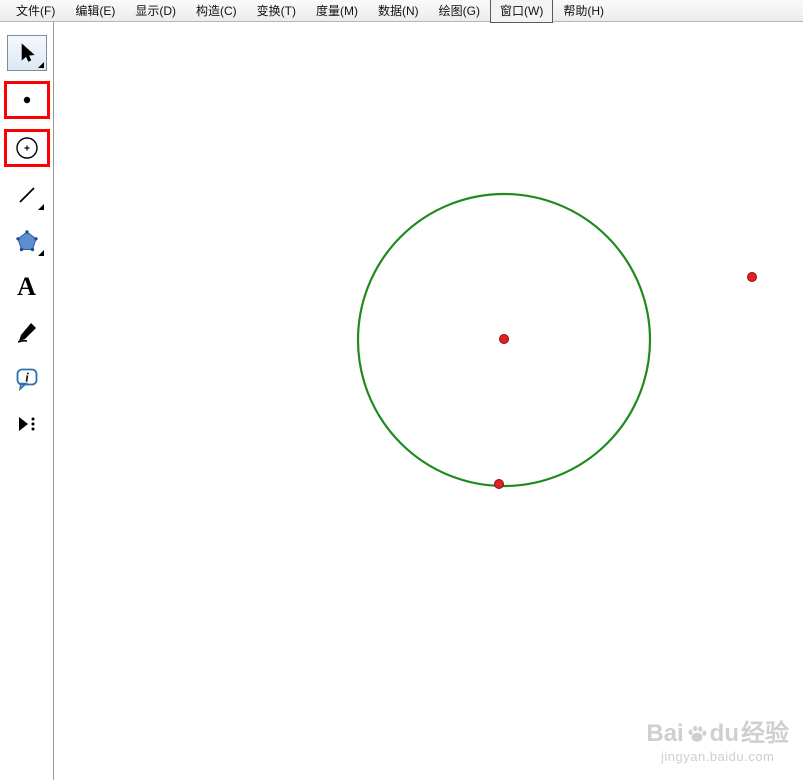 The height and width of the screenshot is (780, 803). What do you see at coordinates (583, 11) in the screenshot?
I see `menu-help: 帮助(H)` at bounding box center [583, 11].